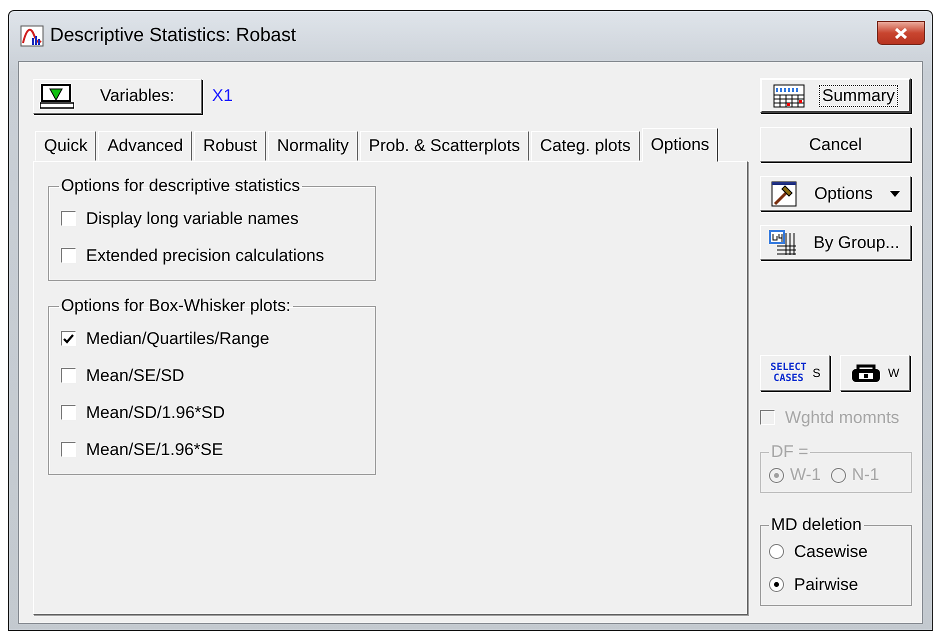 This screenshot has height=633, width=933. Describe the element at coordinates (155, 412) in the screenshot. I see `checkbox-label: Mean/SD/1.96*SD` at that location.